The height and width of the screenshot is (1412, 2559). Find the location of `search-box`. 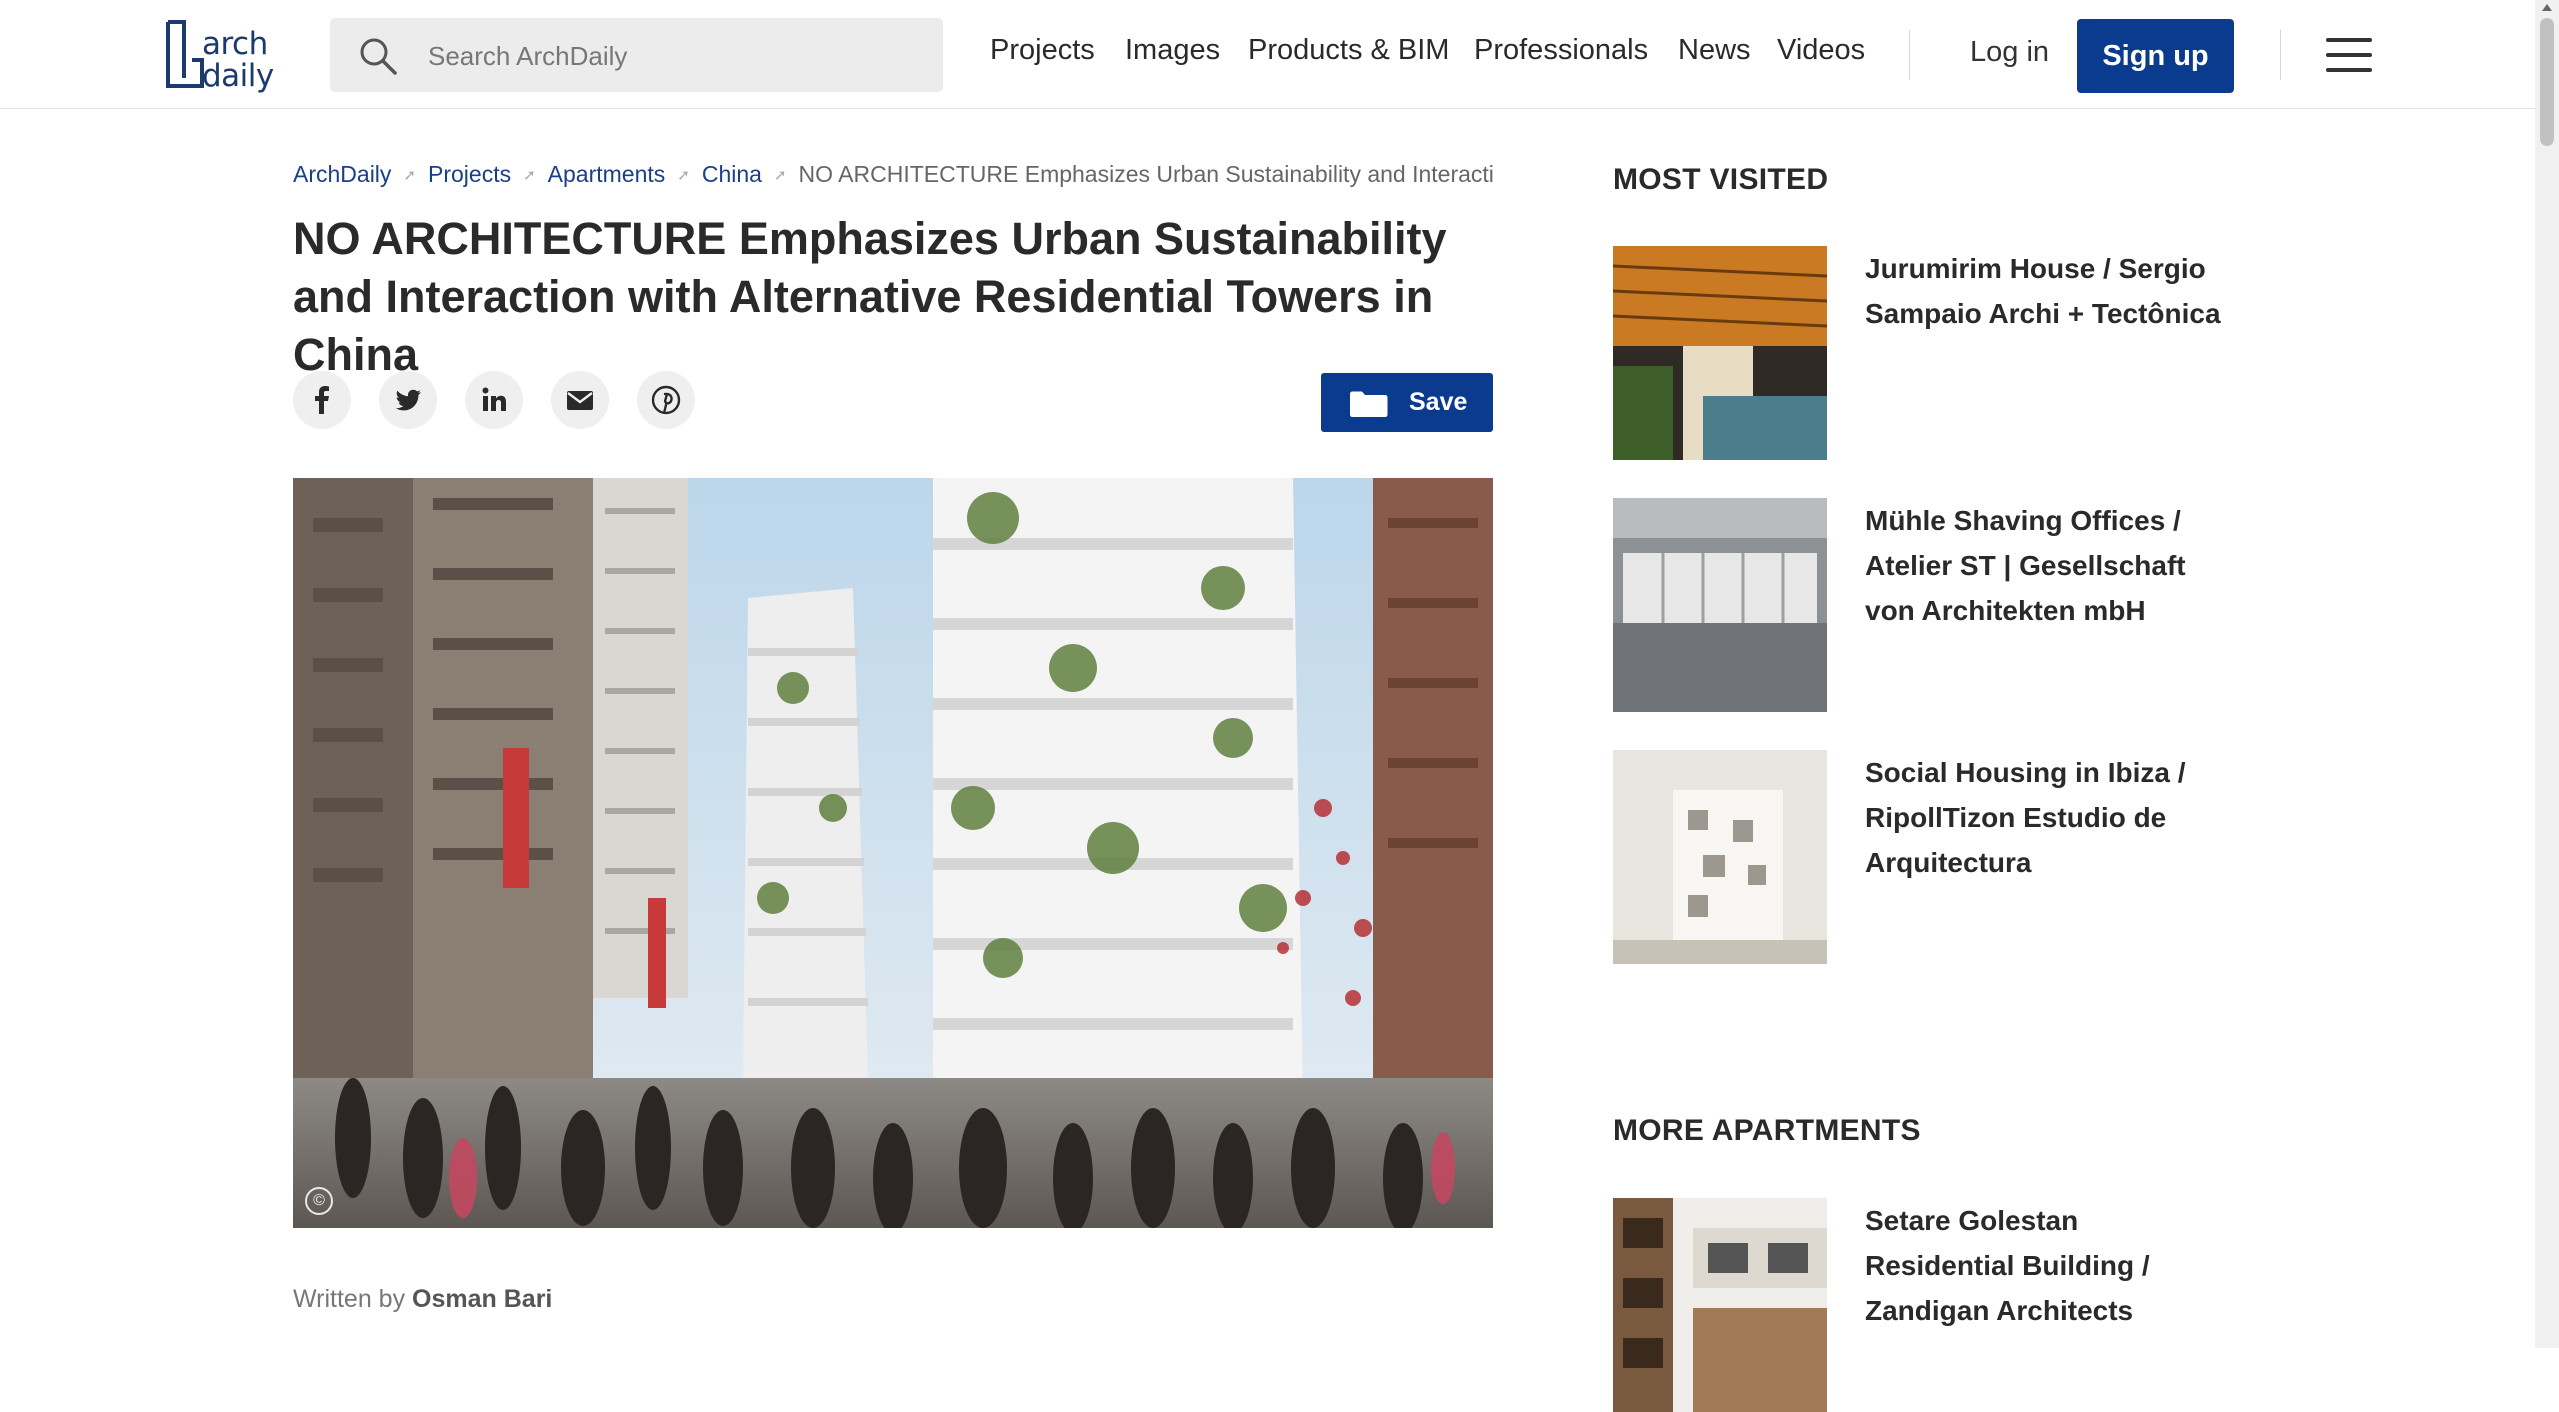

search-box is located at coordinates (636, 56).